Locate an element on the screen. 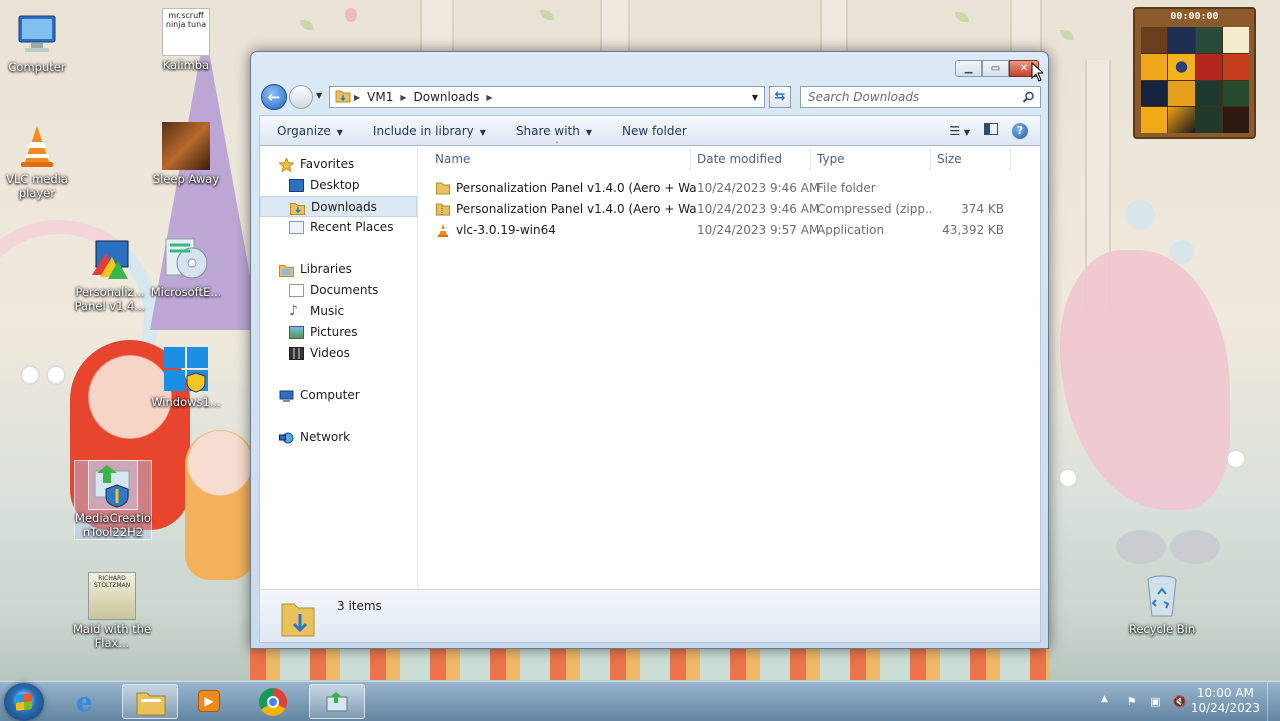 This screenshot has width=1280, height=721. organize-button: Organize ▼ is located at coordinates (310, 131).